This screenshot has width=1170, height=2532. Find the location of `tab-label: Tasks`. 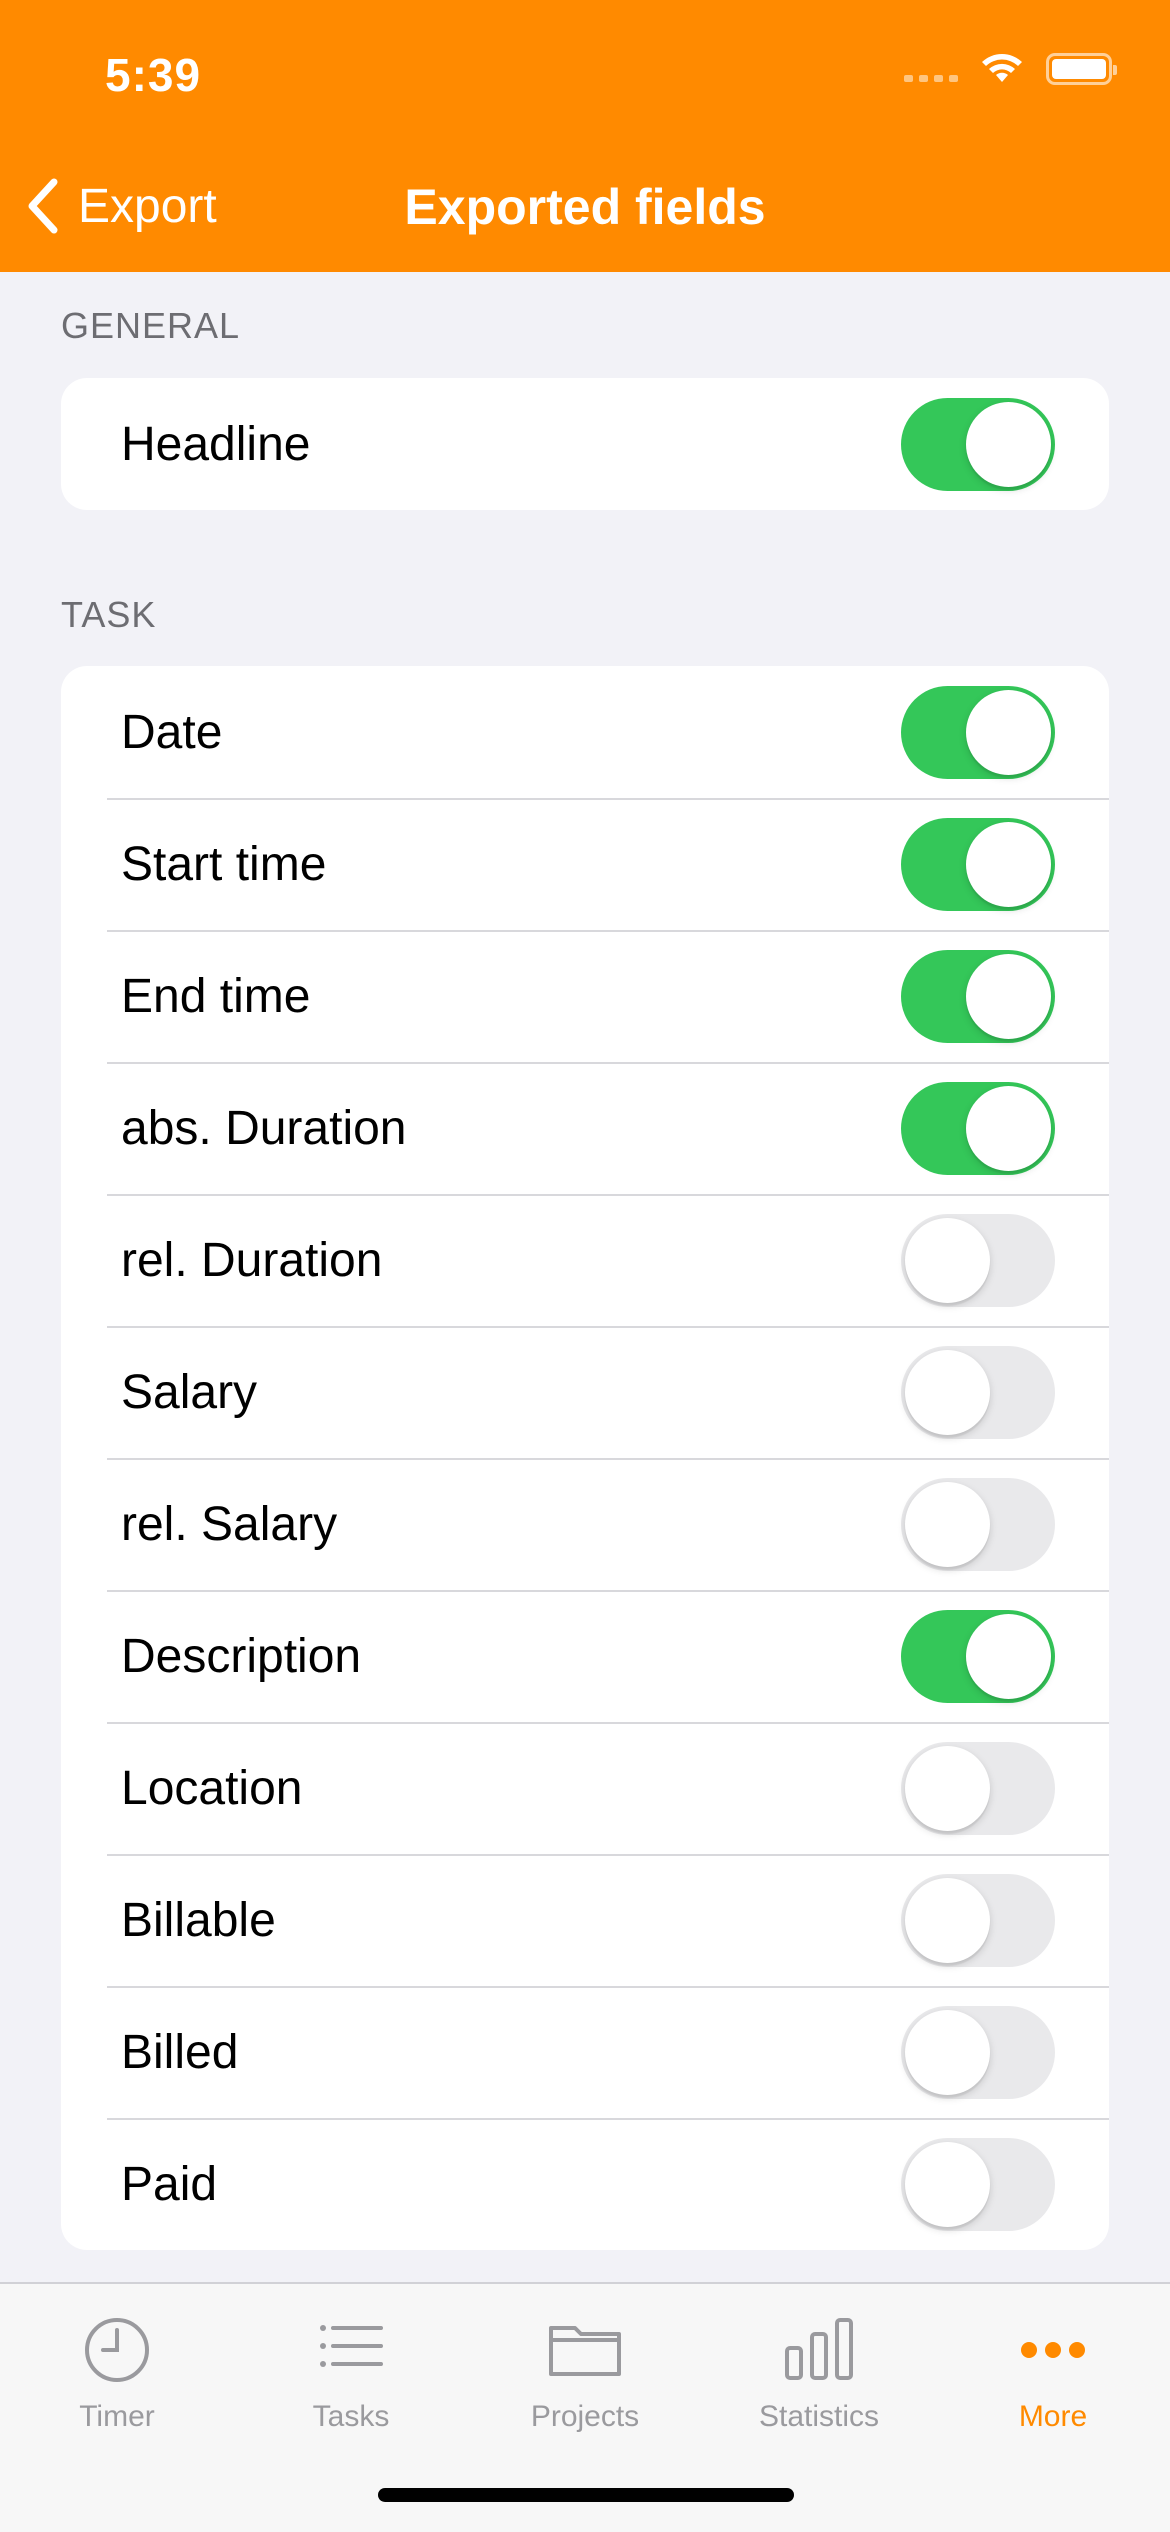

tab-label: Tasks is located at coordinates (351, 2416).